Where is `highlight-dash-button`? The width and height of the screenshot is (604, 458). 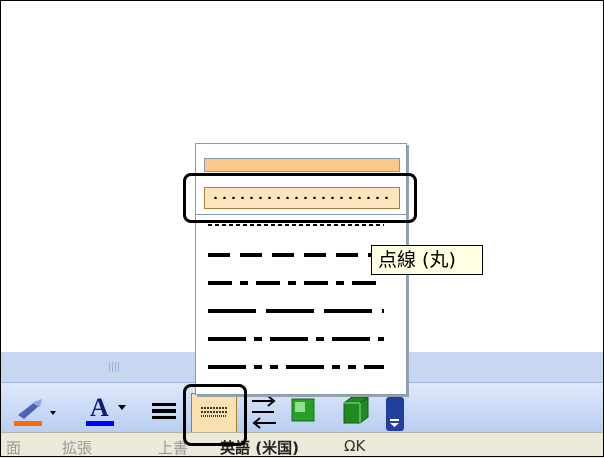
highlight-dash-button is located at coordinates (215, 415).